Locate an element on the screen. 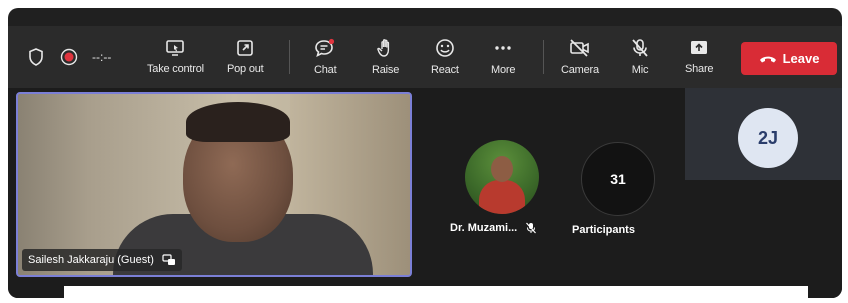  smiley-icon is located at coordinates (445, 48).